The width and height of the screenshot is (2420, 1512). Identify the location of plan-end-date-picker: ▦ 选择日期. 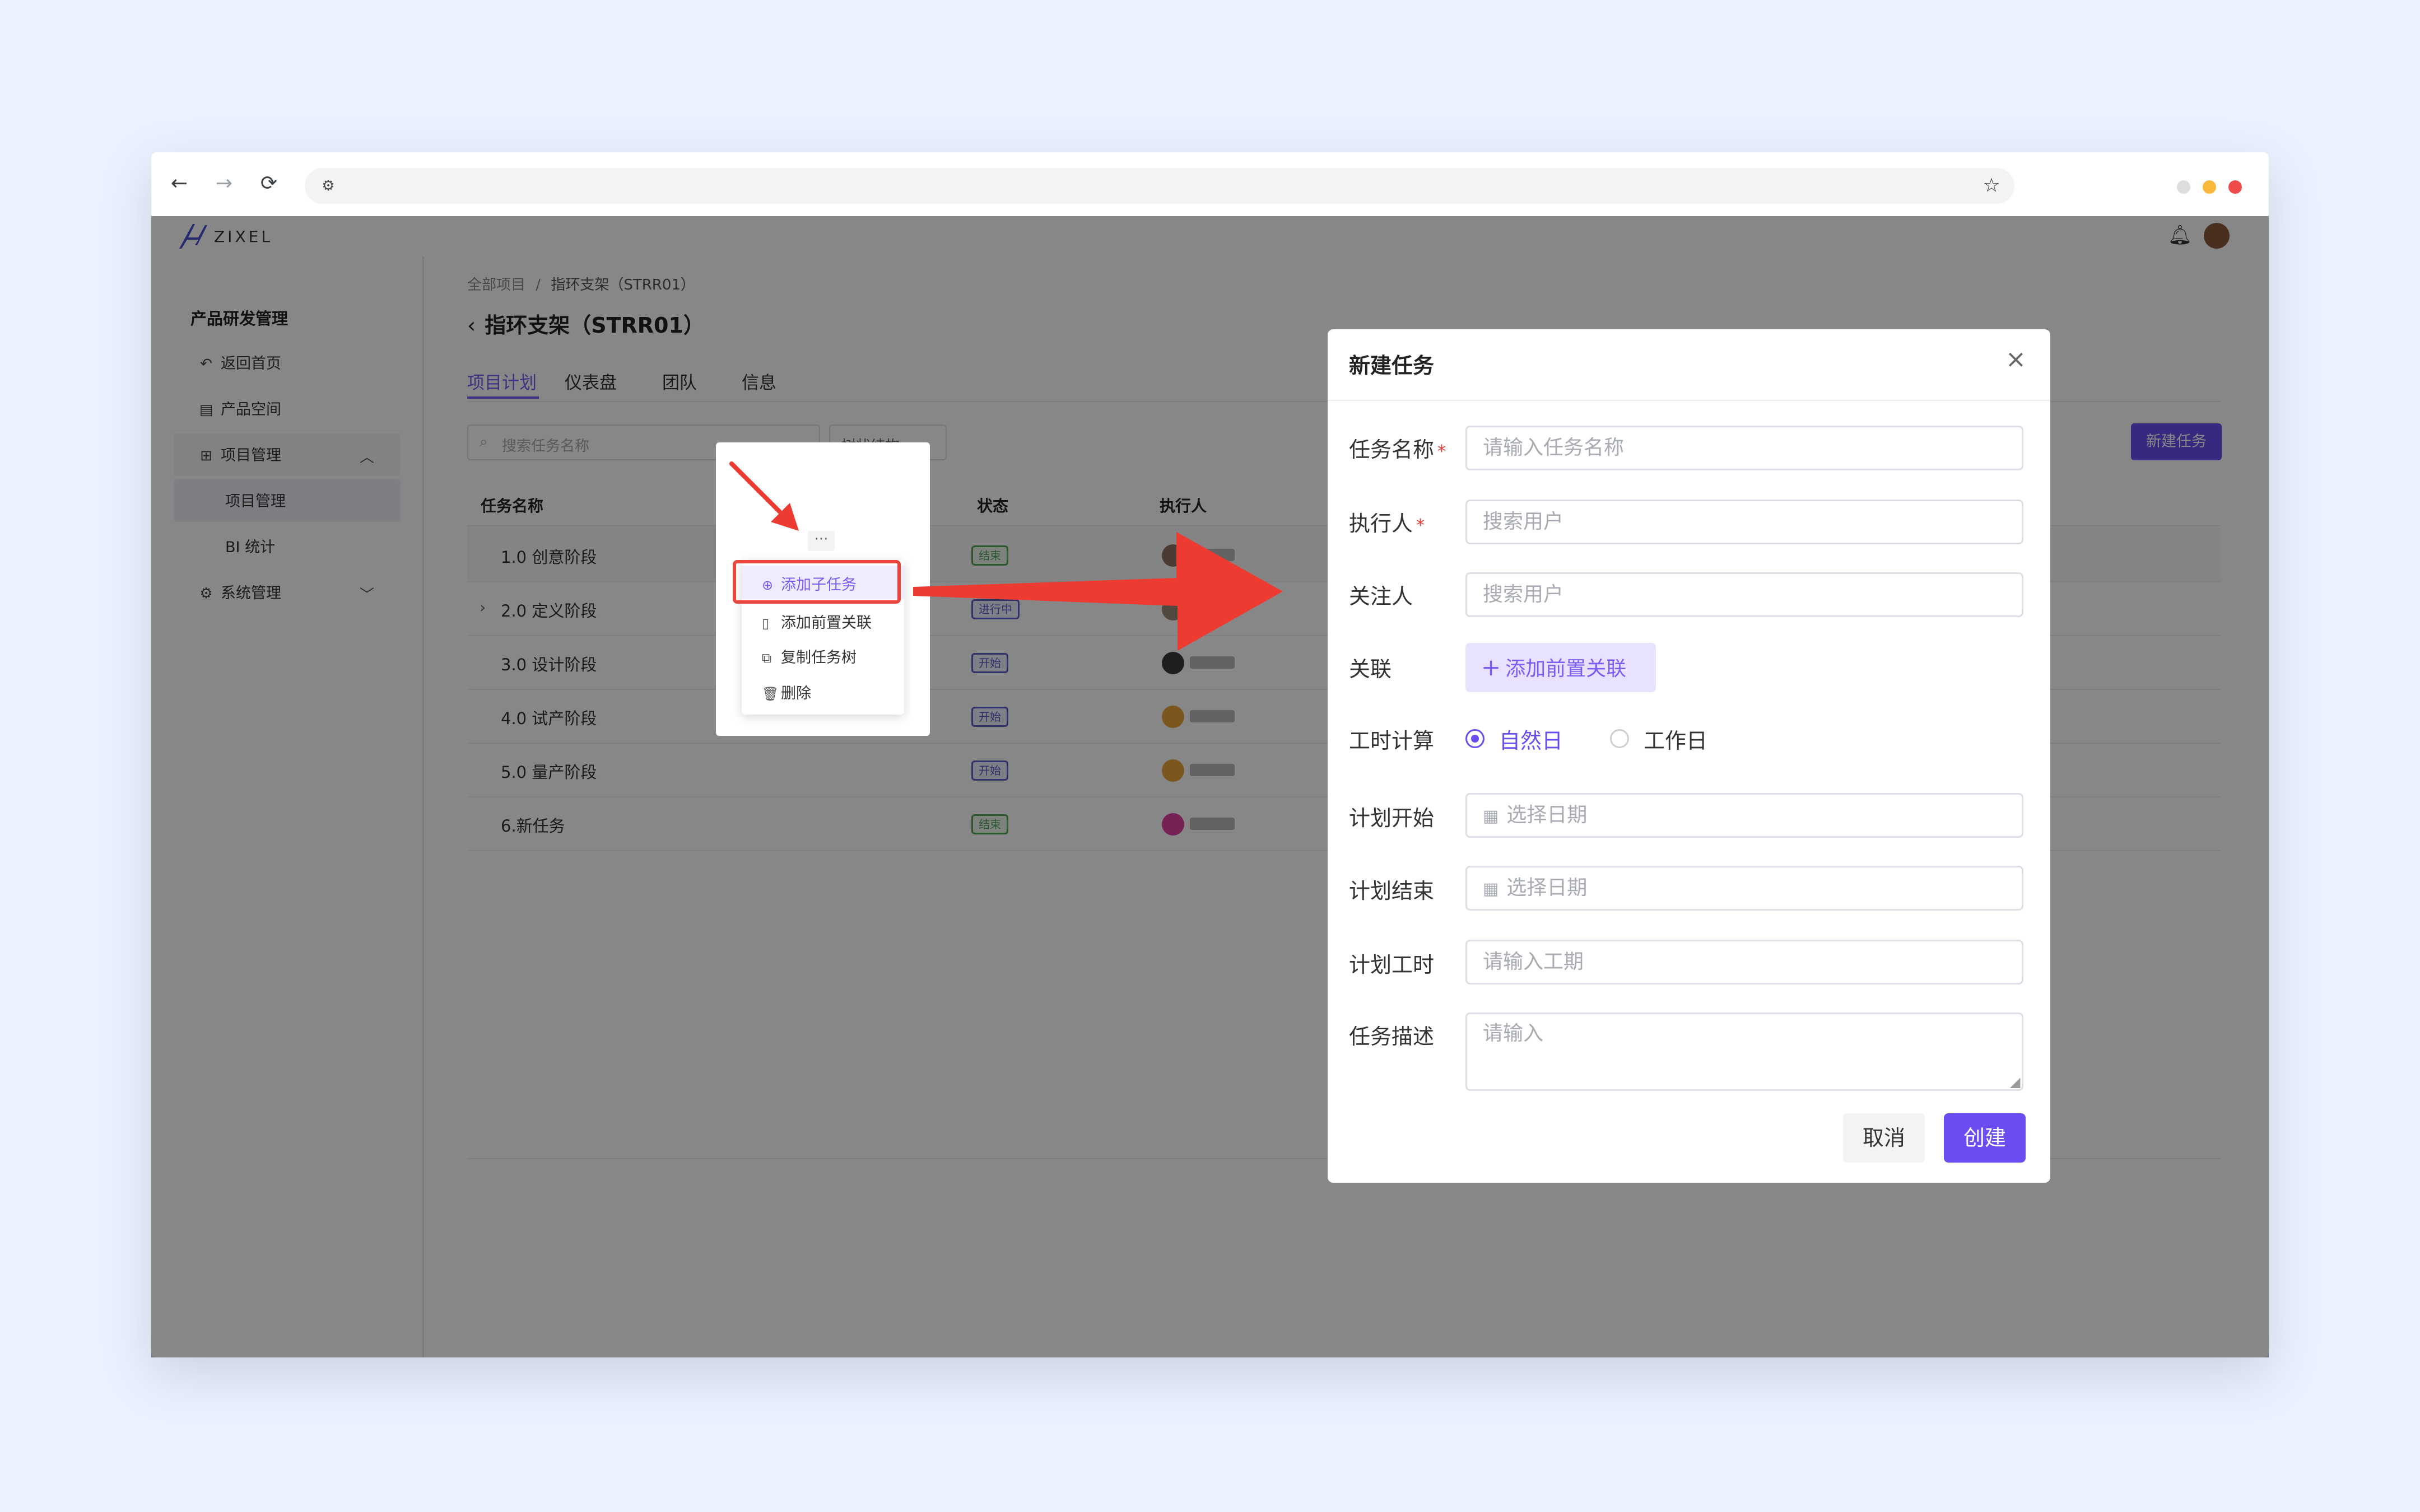
(1744, 889).